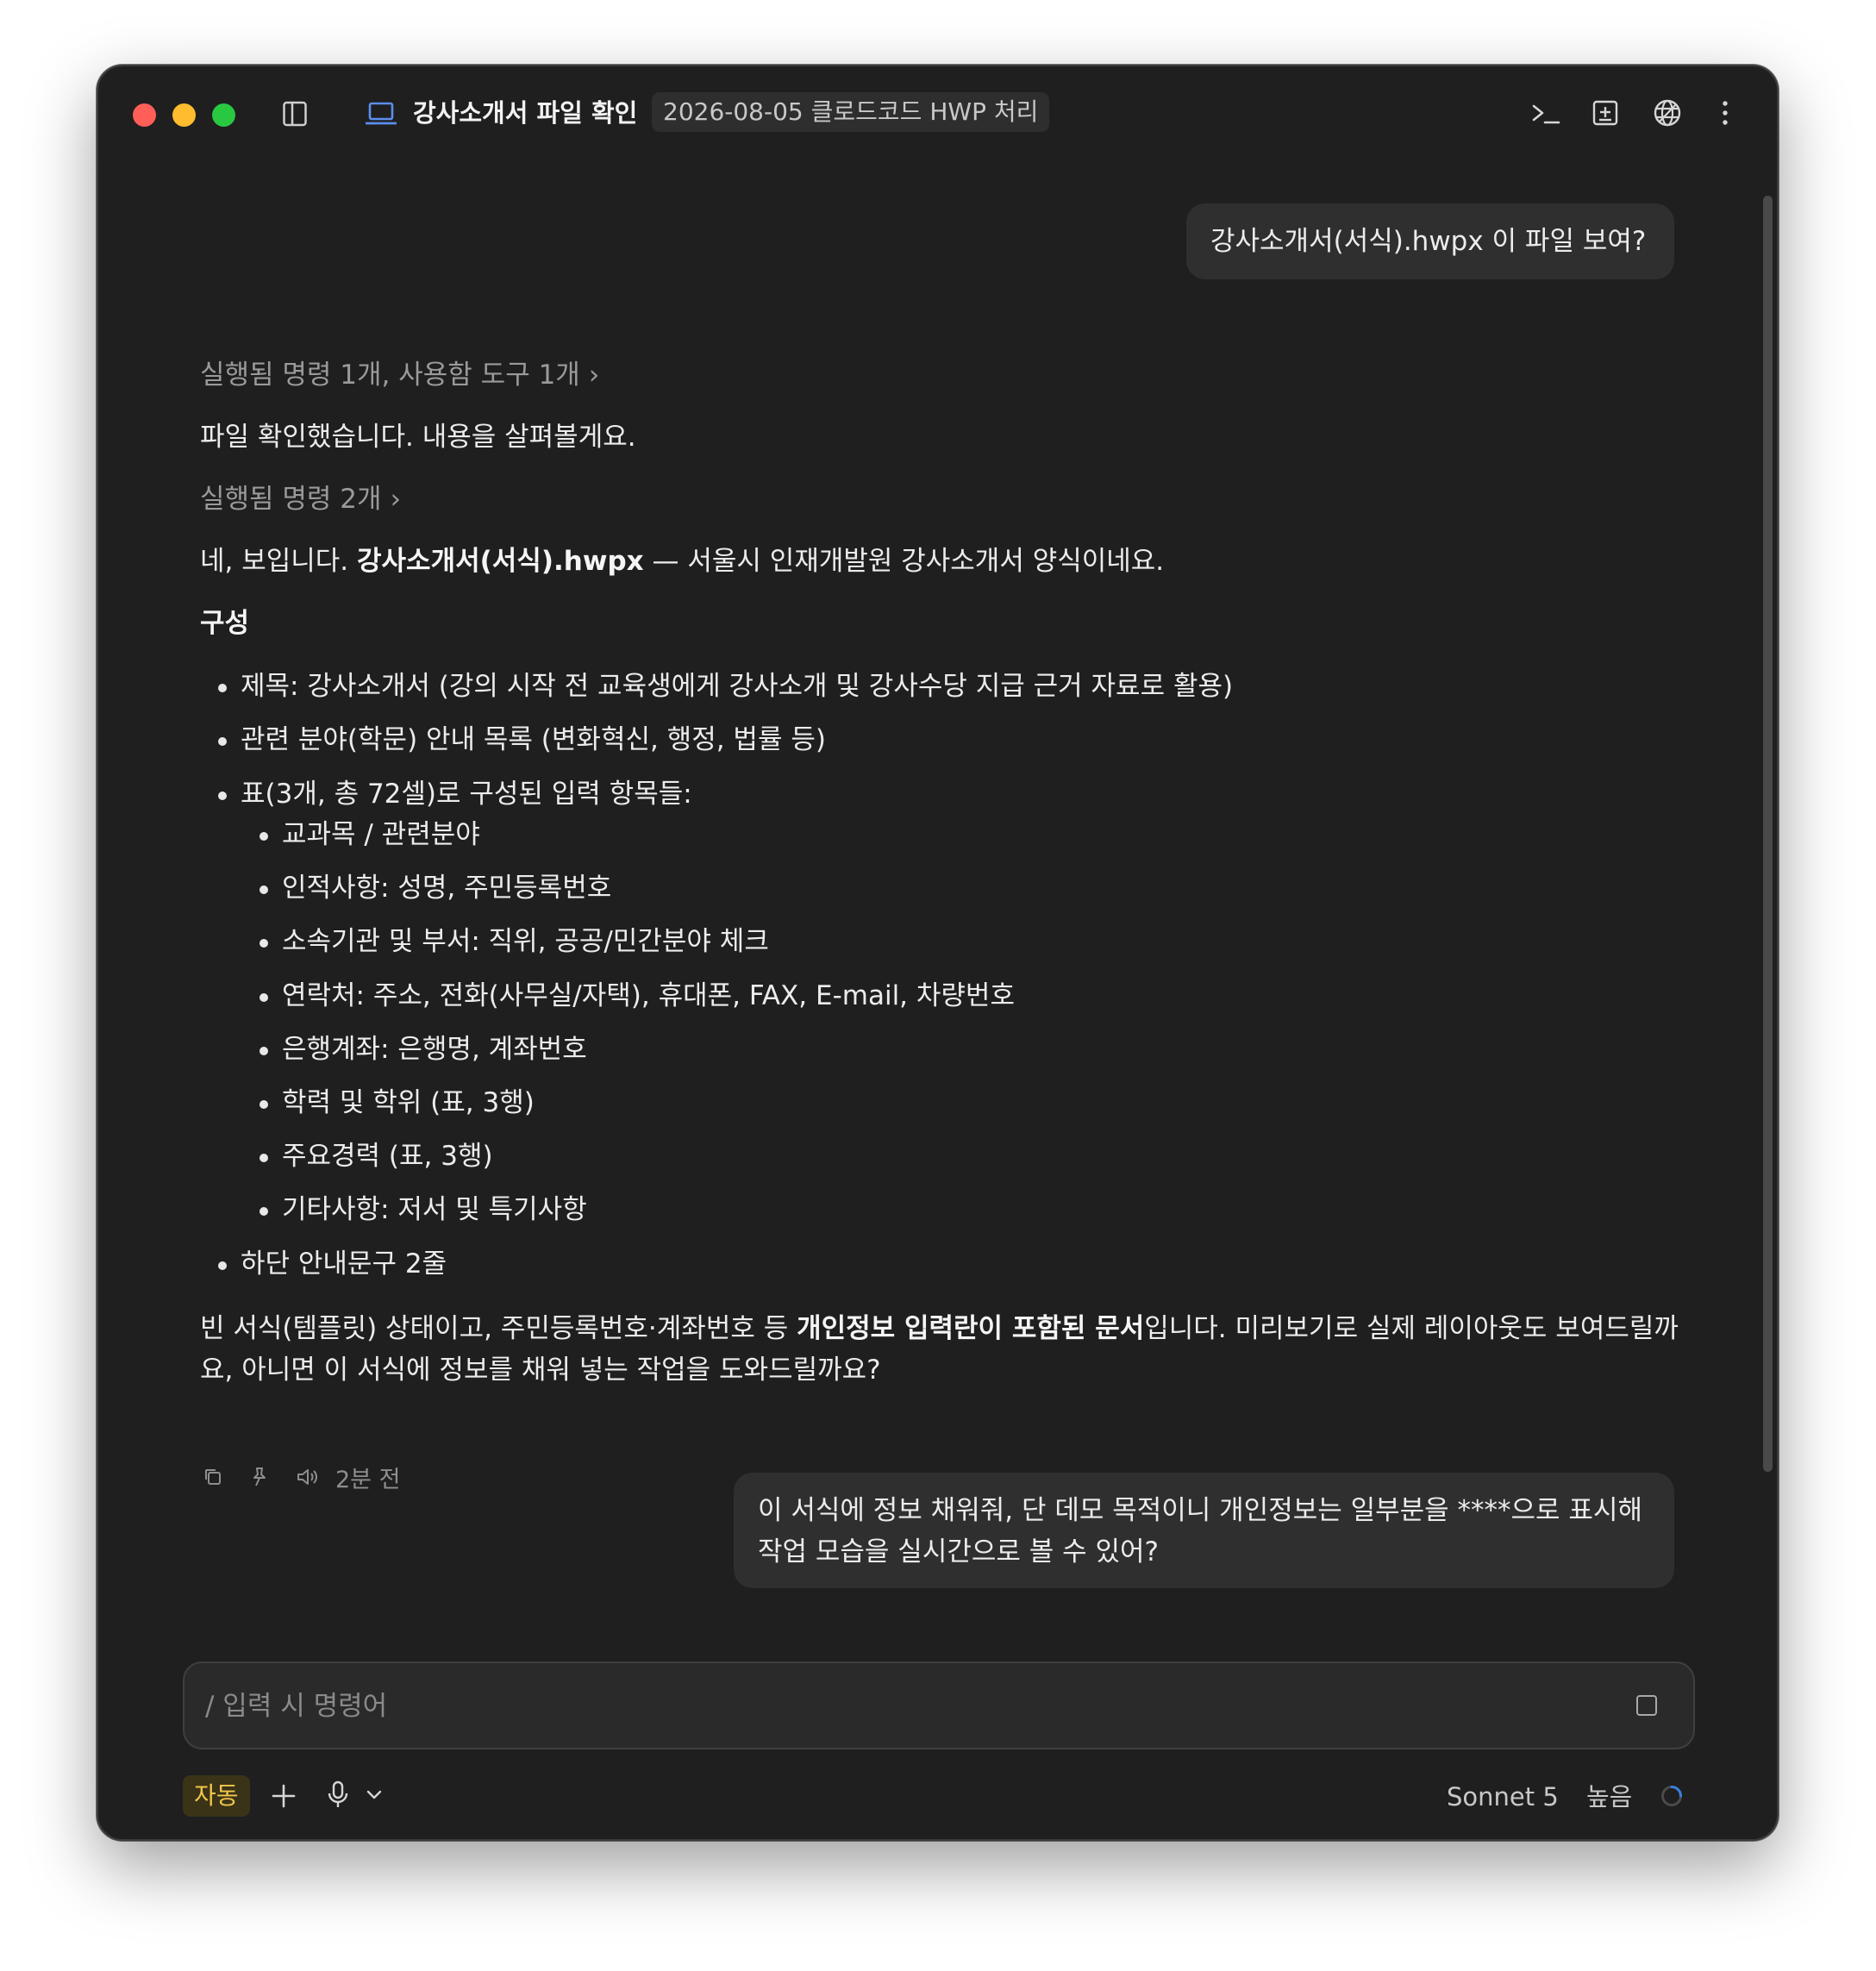 The image size is (1876, 1971). Describe the element at coordinates (499, 1329) in the screenshot. I see `closing-pre: 빈 서식(템플릿) 상태이고, 주민등록번호·계좌번호 등` at that location.